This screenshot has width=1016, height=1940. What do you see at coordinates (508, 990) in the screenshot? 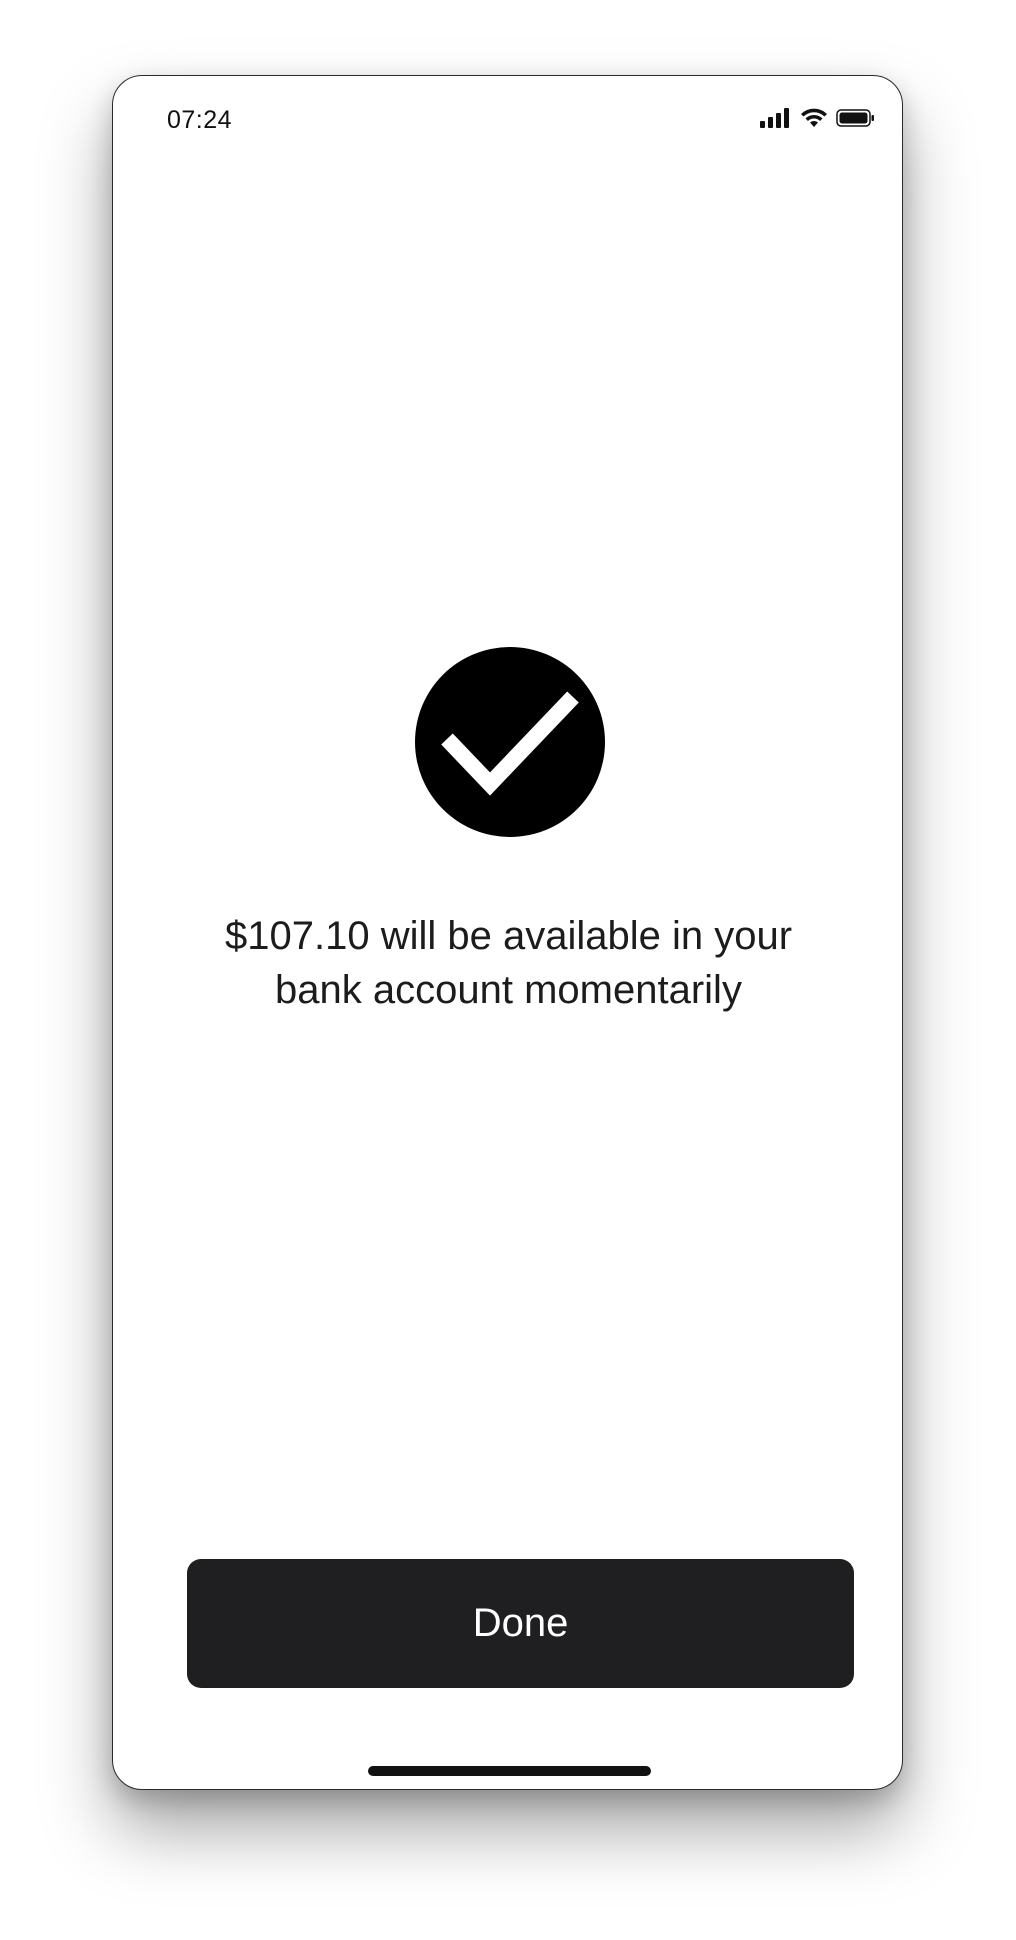
I see `confirmation-message-line-2: bank account momentarily` at bounding box center [508, 990].